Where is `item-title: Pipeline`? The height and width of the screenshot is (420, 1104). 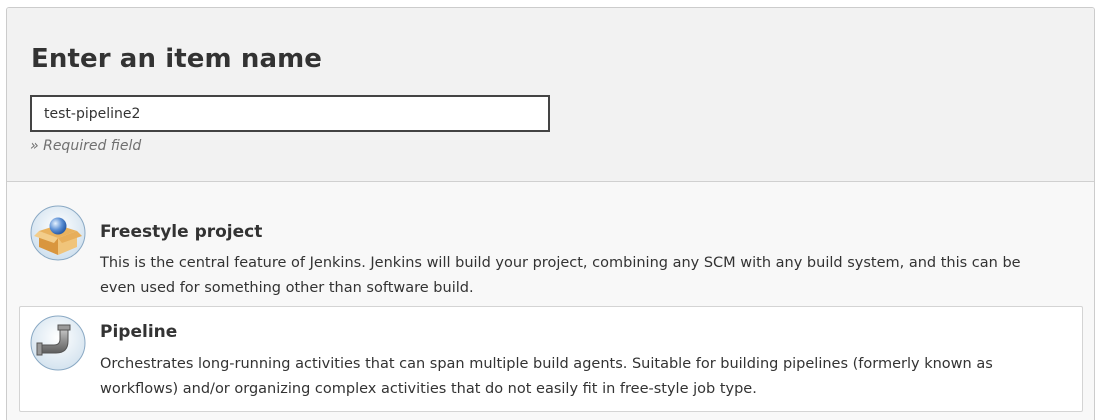
item-title: Pipeline is located at coordinates (139, 332).